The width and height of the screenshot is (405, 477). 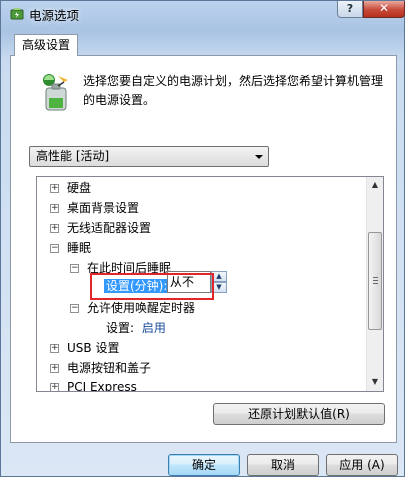 What do you see at coordinates (350, 9) in the screenshot?
I see `help-button: ?` at bounding box center [350, 9].